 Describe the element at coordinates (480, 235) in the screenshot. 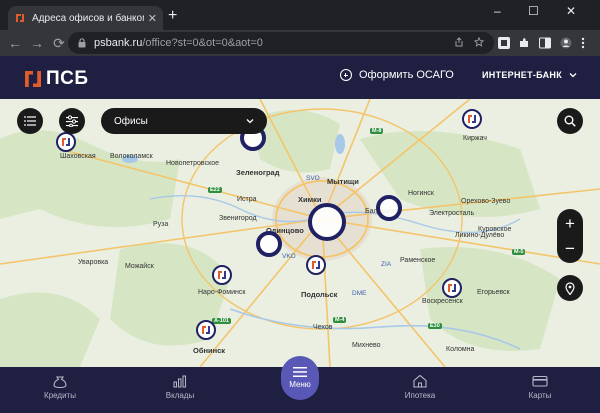

I see `town-label: Ликино-Дулёво` at that location.